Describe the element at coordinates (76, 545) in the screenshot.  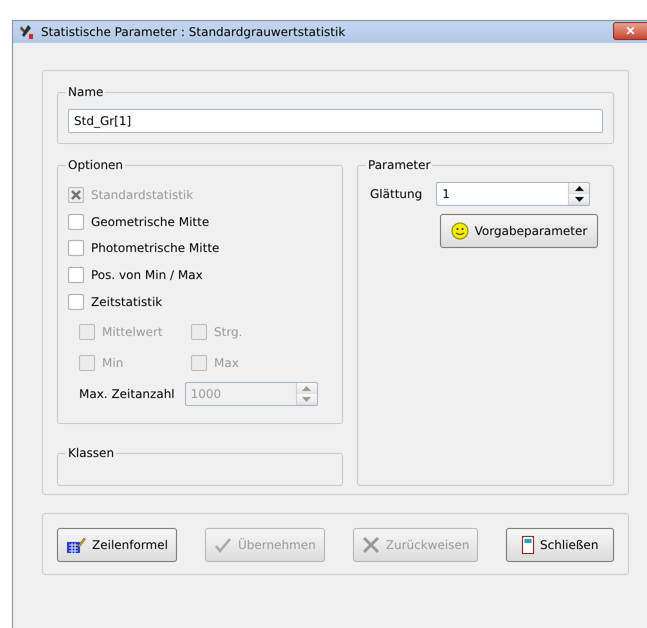
I see `table-pencil-icon` at that location.